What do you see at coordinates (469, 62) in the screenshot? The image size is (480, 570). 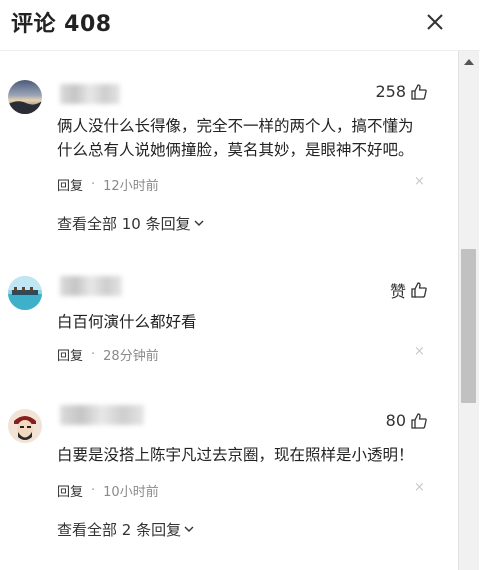 I see `scroll-up-arrow-icon` at bounding box center [469, 62].